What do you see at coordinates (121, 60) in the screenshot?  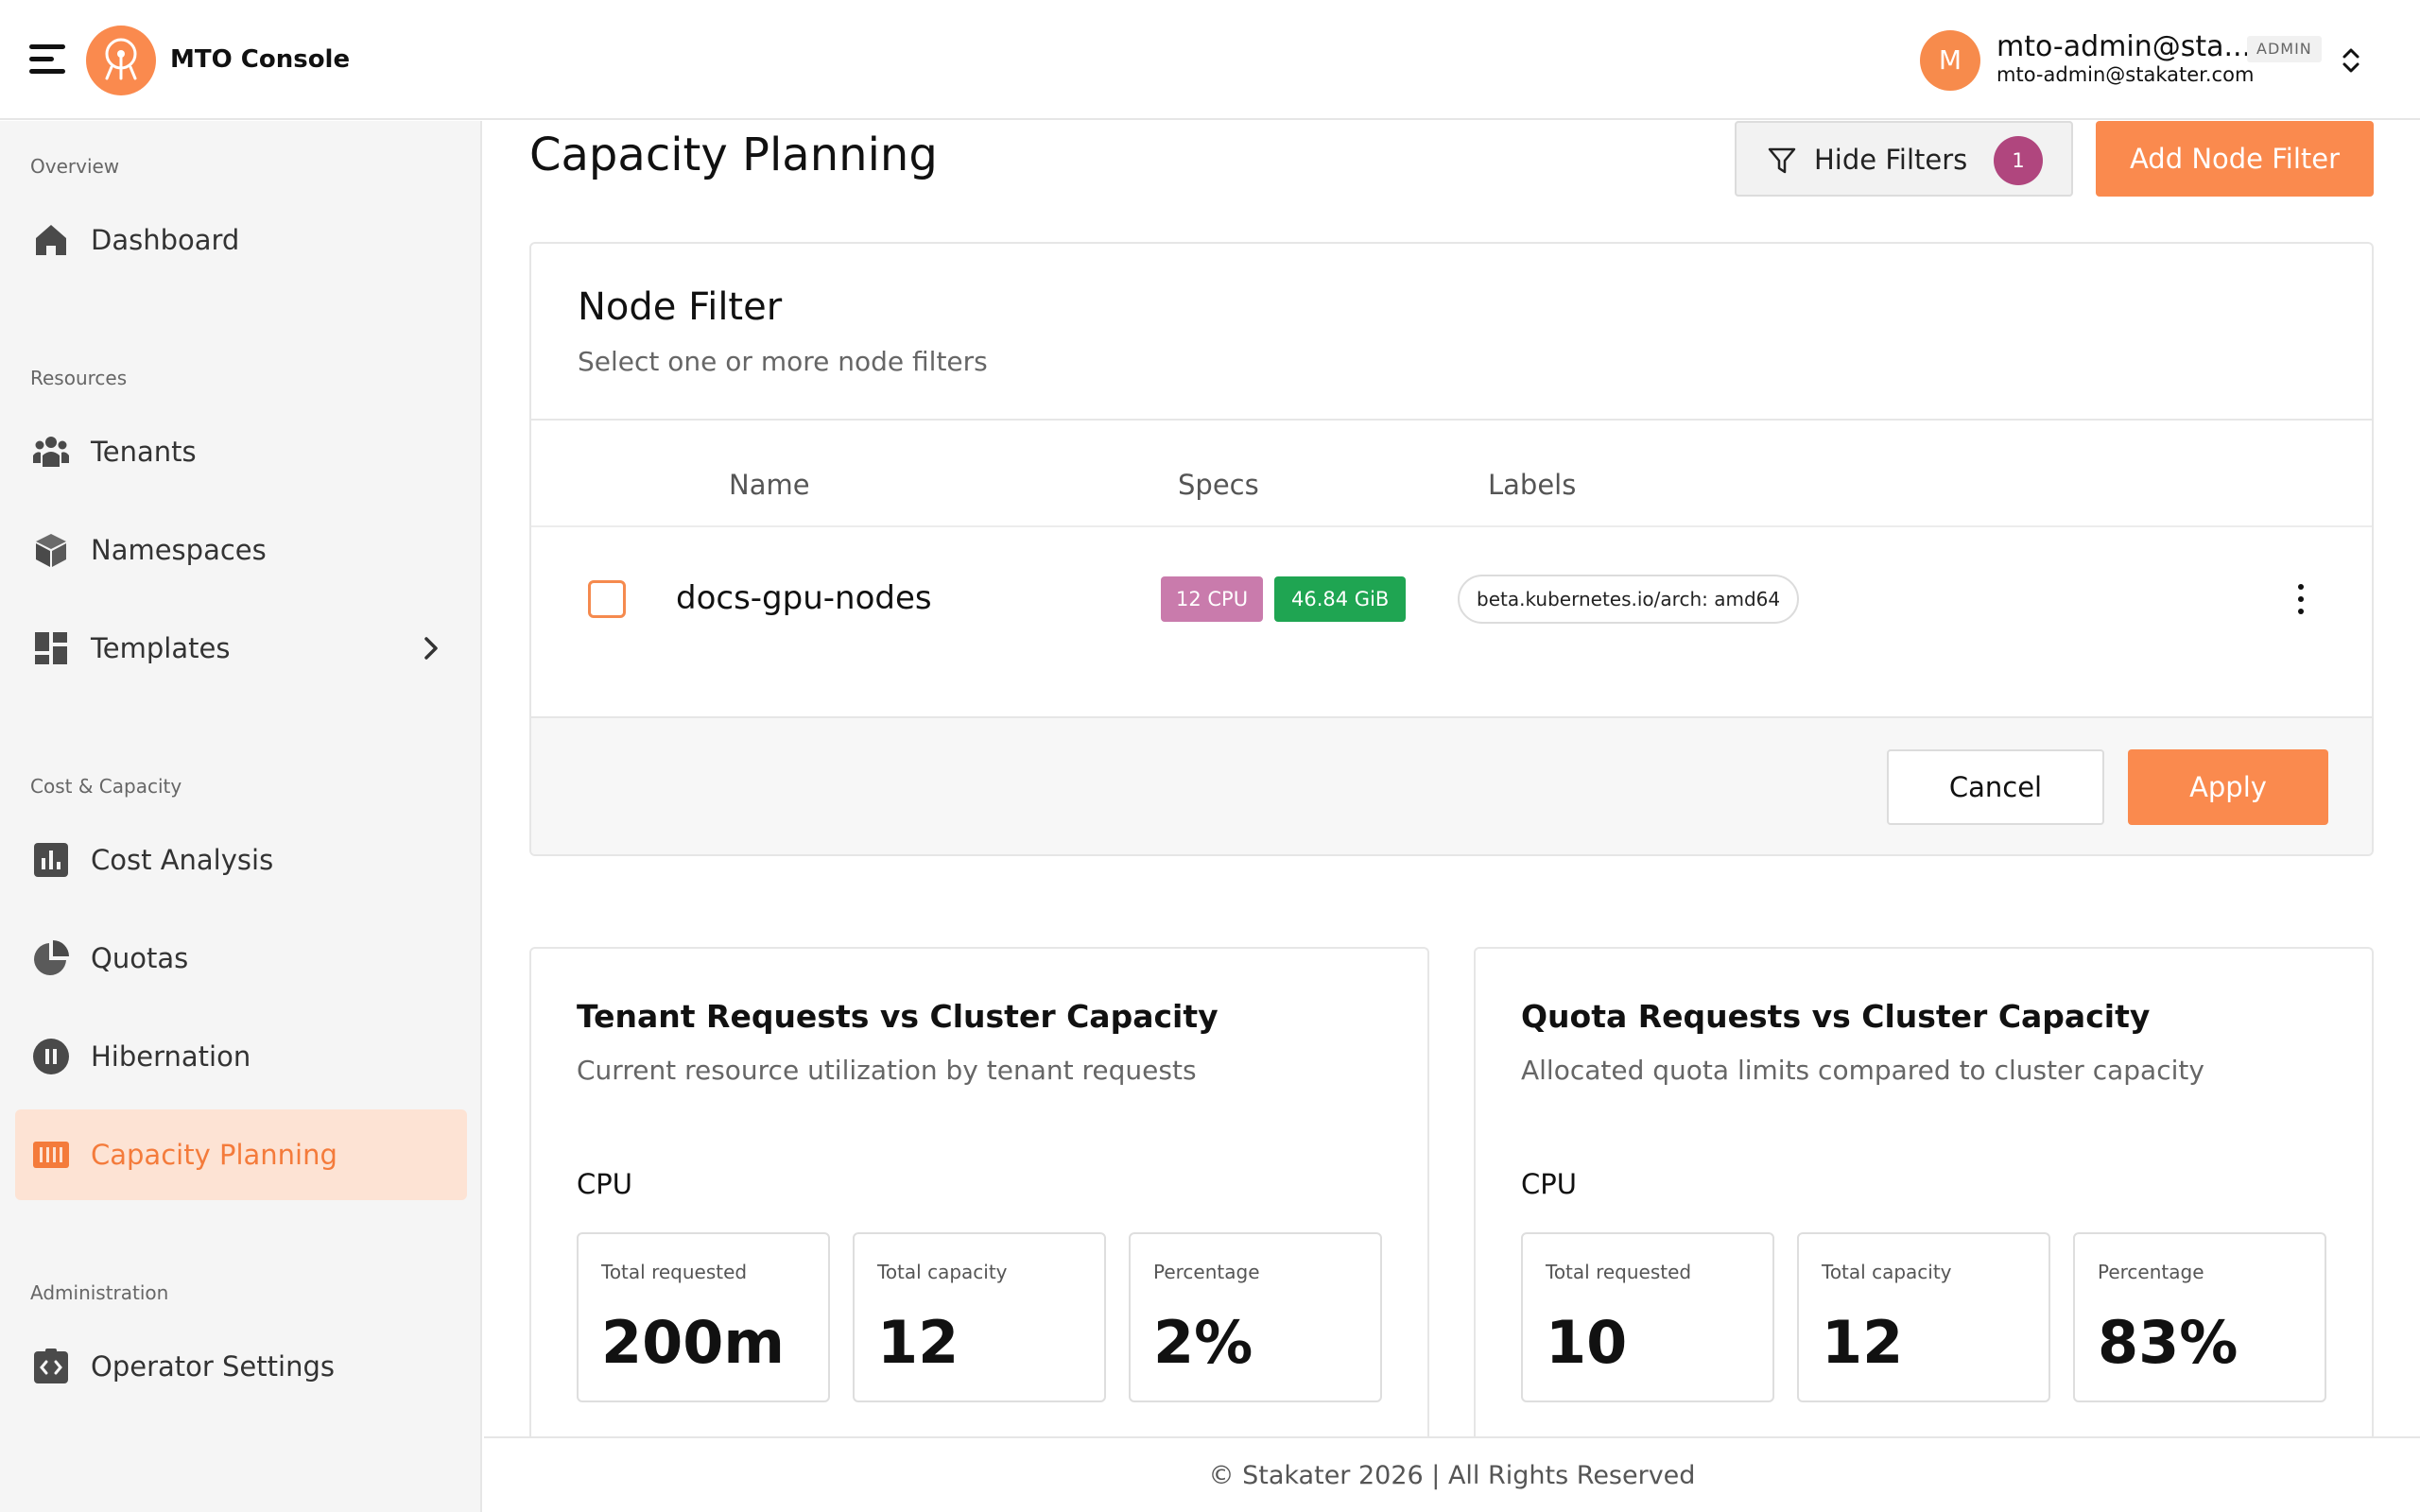 I see `logo-icon` at bounding box center [121, 60].